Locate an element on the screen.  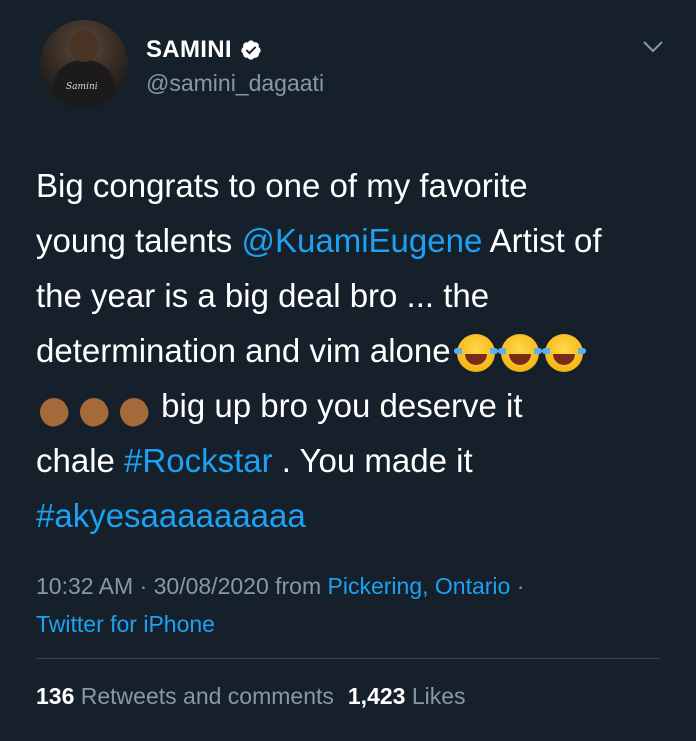
likes-label: Likes is located at coordinates (435, 696).